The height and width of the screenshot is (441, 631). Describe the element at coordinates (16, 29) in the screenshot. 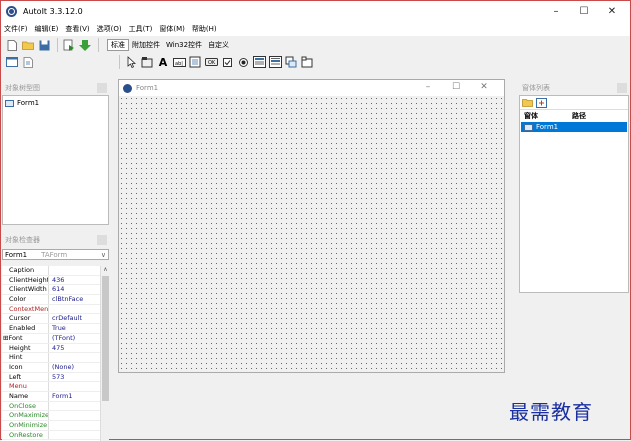

I see `menu-file: 文件(F)` at that location.